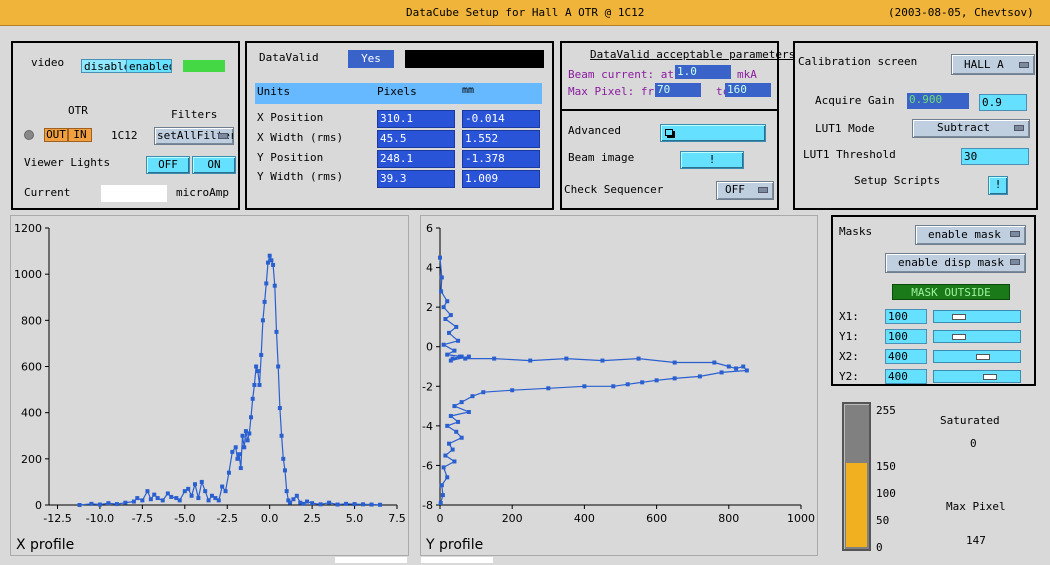 This screenshot has height=565, width=1050. I want to click on max-pixel-from-input: 70, so click(678, 90).